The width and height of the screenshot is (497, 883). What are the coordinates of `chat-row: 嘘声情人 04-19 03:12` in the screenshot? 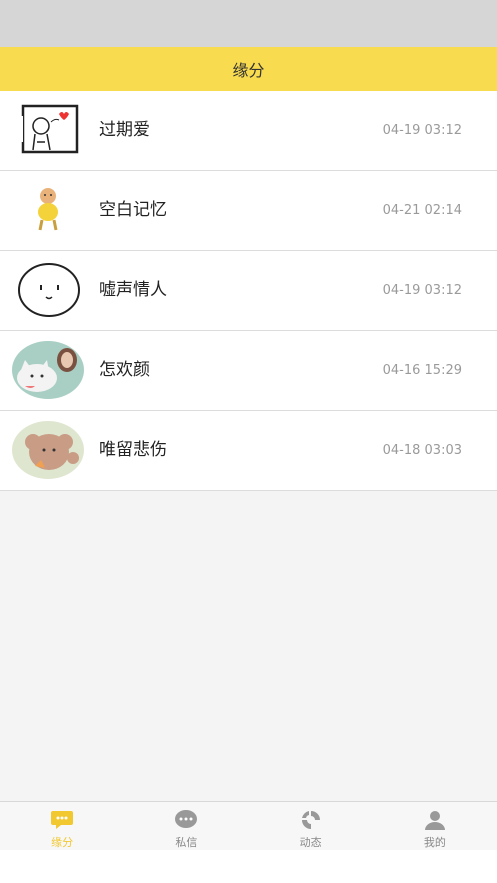 It's located at (248, 291).